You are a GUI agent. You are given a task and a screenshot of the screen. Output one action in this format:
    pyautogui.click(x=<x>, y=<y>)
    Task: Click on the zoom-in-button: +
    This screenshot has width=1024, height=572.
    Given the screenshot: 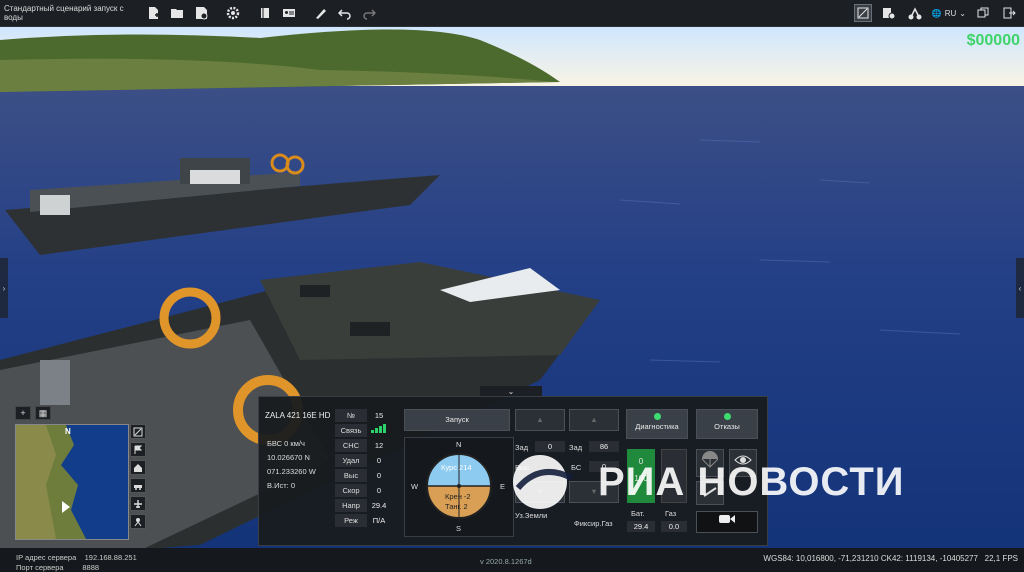 What is the action you would take?
    pyautogui.click(x=23, y=413)
    